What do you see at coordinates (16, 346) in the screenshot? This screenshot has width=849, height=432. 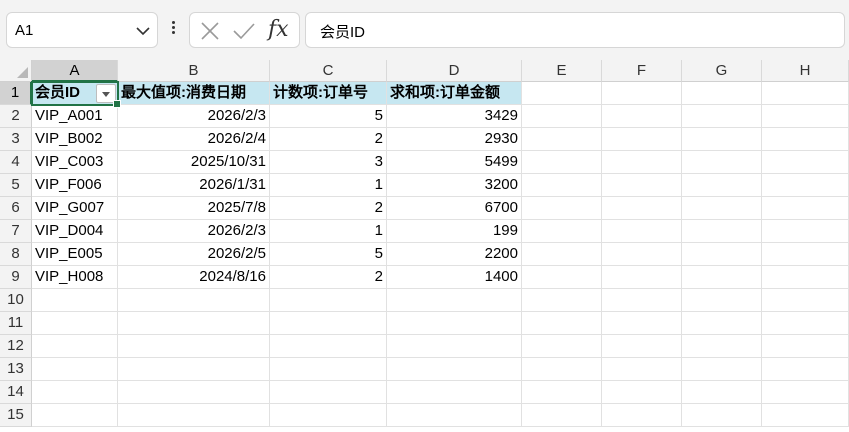 I see `row-header-12: 12` at bounding box center [16, 346].